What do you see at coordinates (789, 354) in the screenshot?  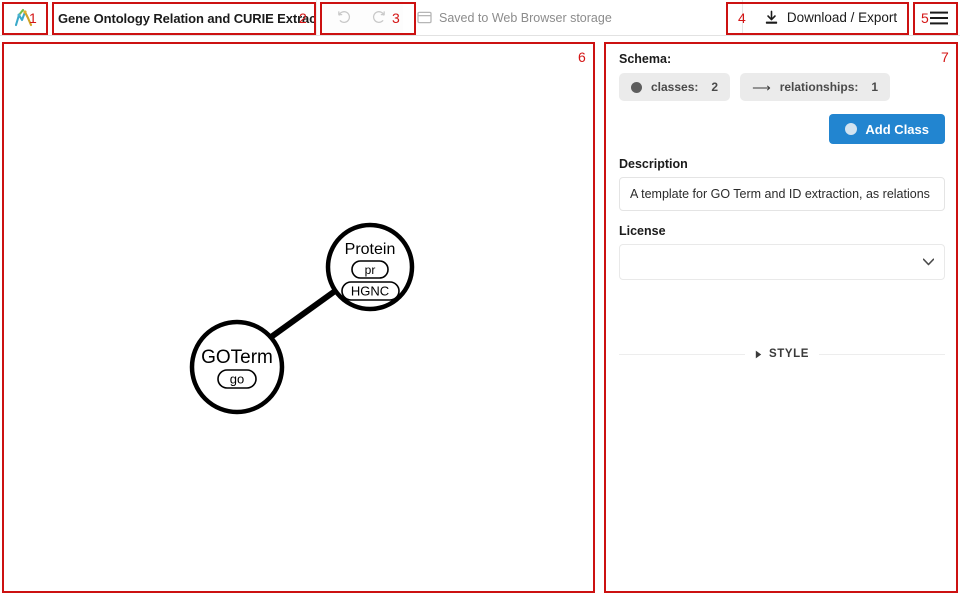 I see `style-section-label: STYLE` at bounding box center [789, 354].